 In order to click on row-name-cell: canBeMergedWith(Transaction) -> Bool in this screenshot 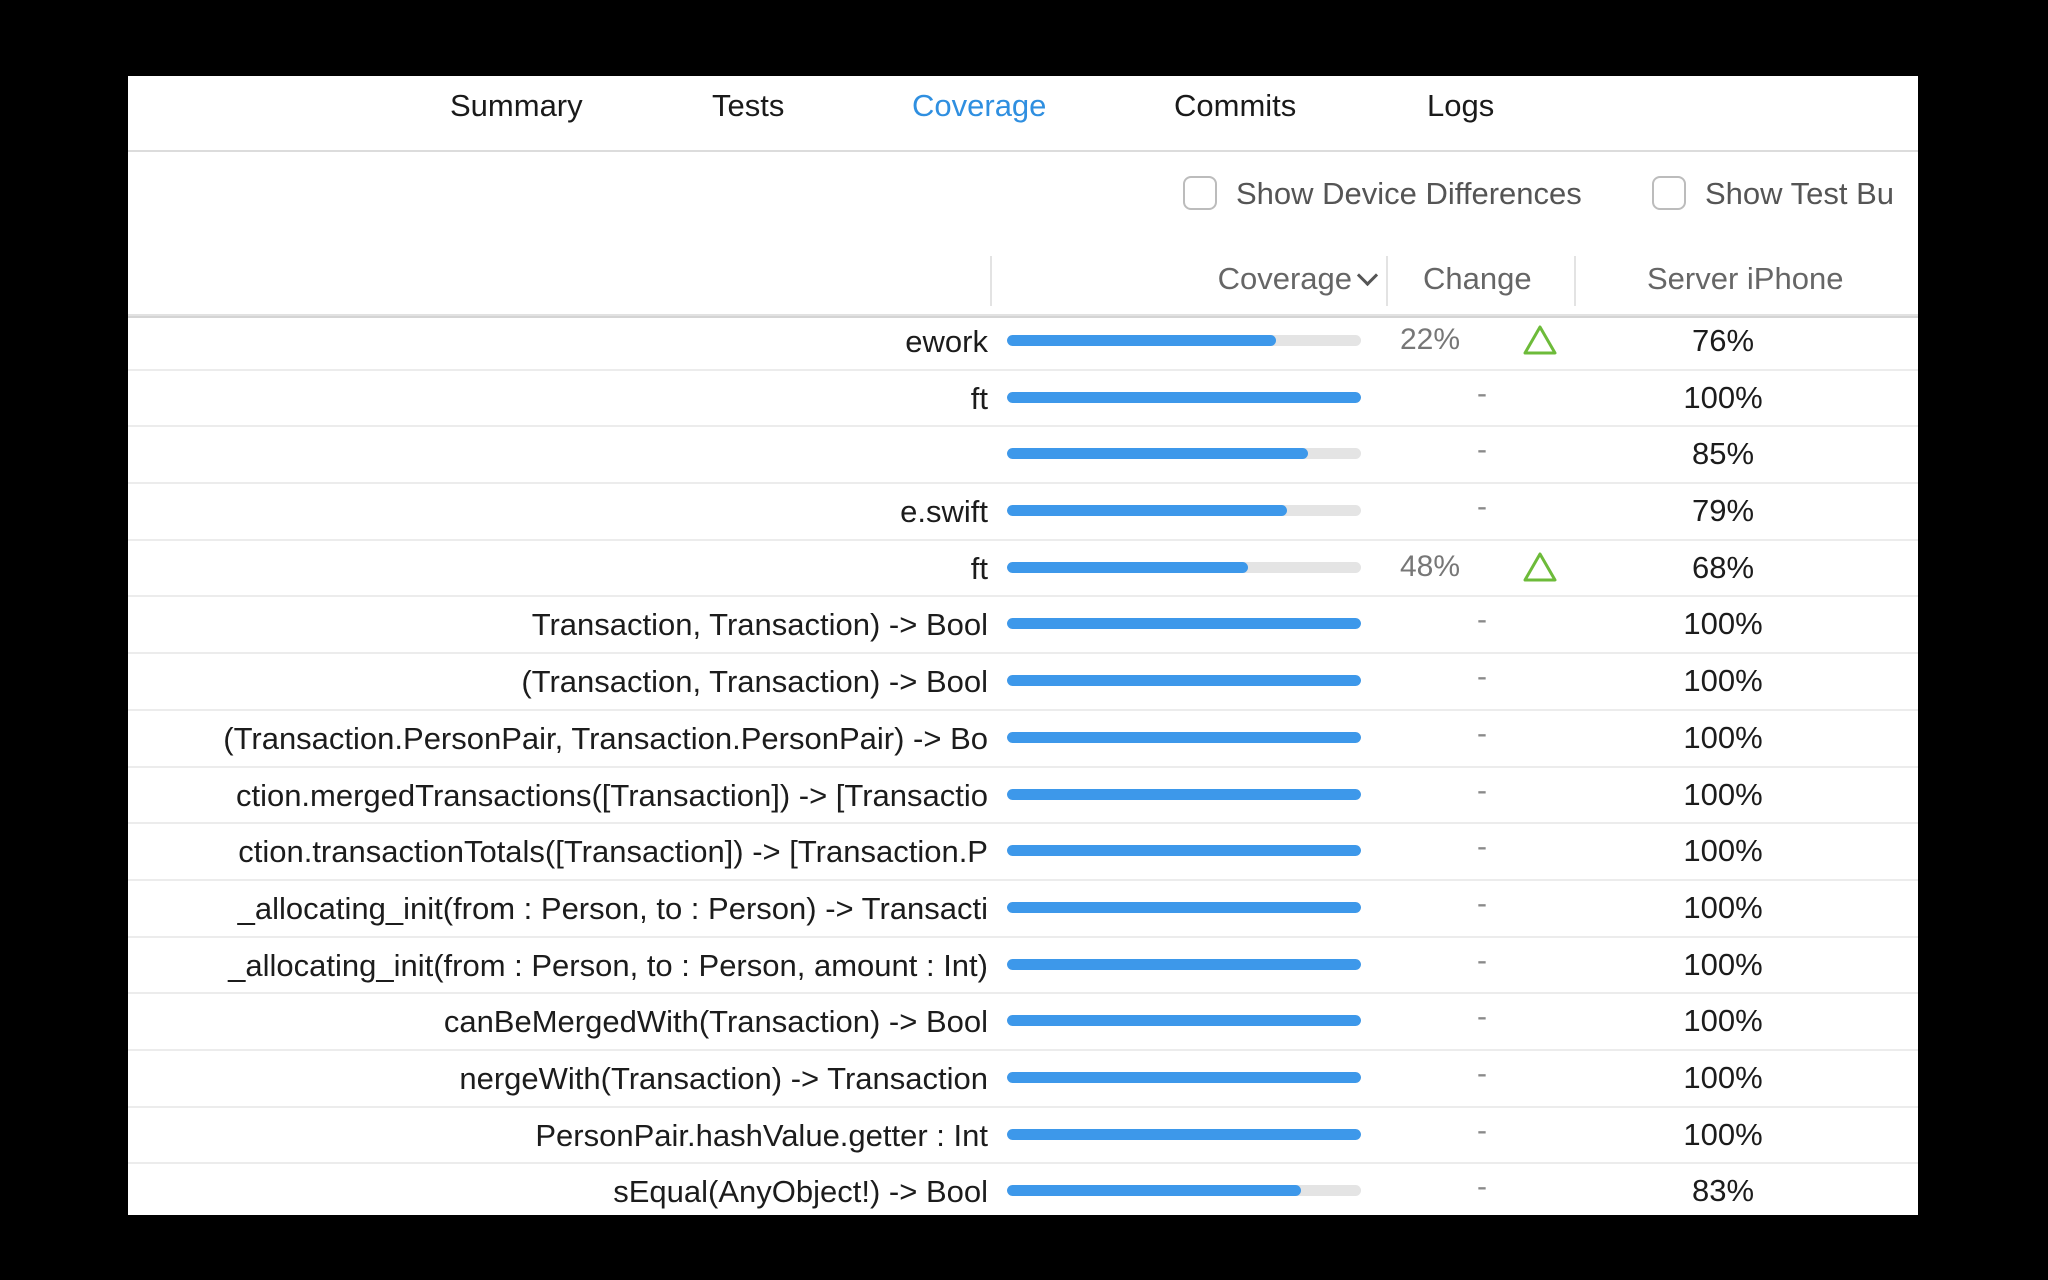, I will do `click(558, 1021)`.